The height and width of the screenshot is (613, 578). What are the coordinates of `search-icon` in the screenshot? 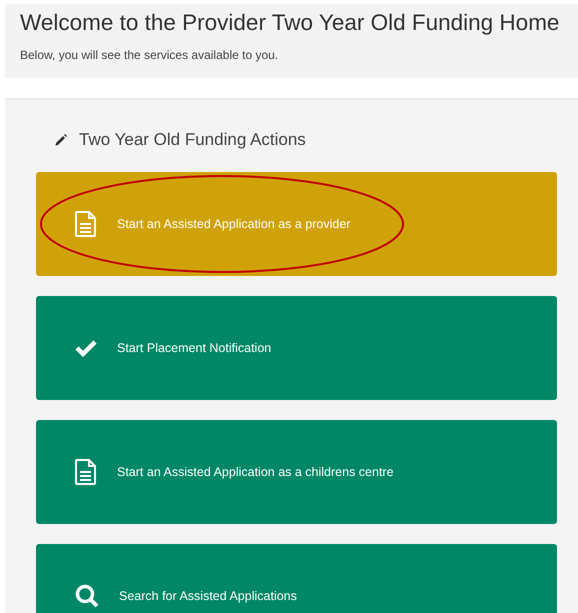 It's located at (87, 596).